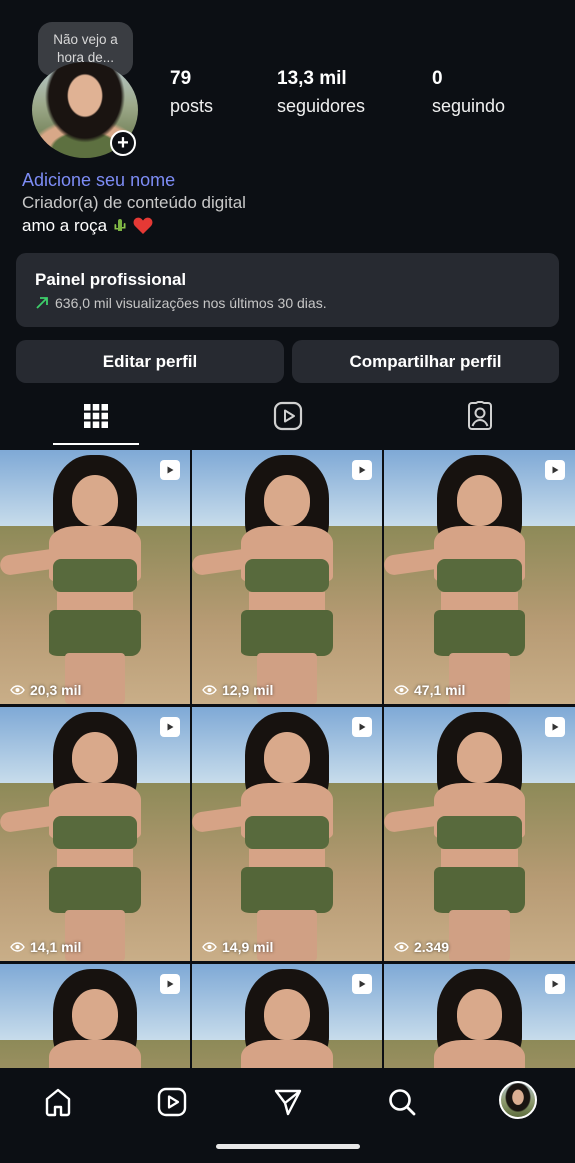 The image size is (575, 1163). Describe the element at coordinates (287, 577) in the screenshot. I see `grid-post: 12,9 mil` at that location.